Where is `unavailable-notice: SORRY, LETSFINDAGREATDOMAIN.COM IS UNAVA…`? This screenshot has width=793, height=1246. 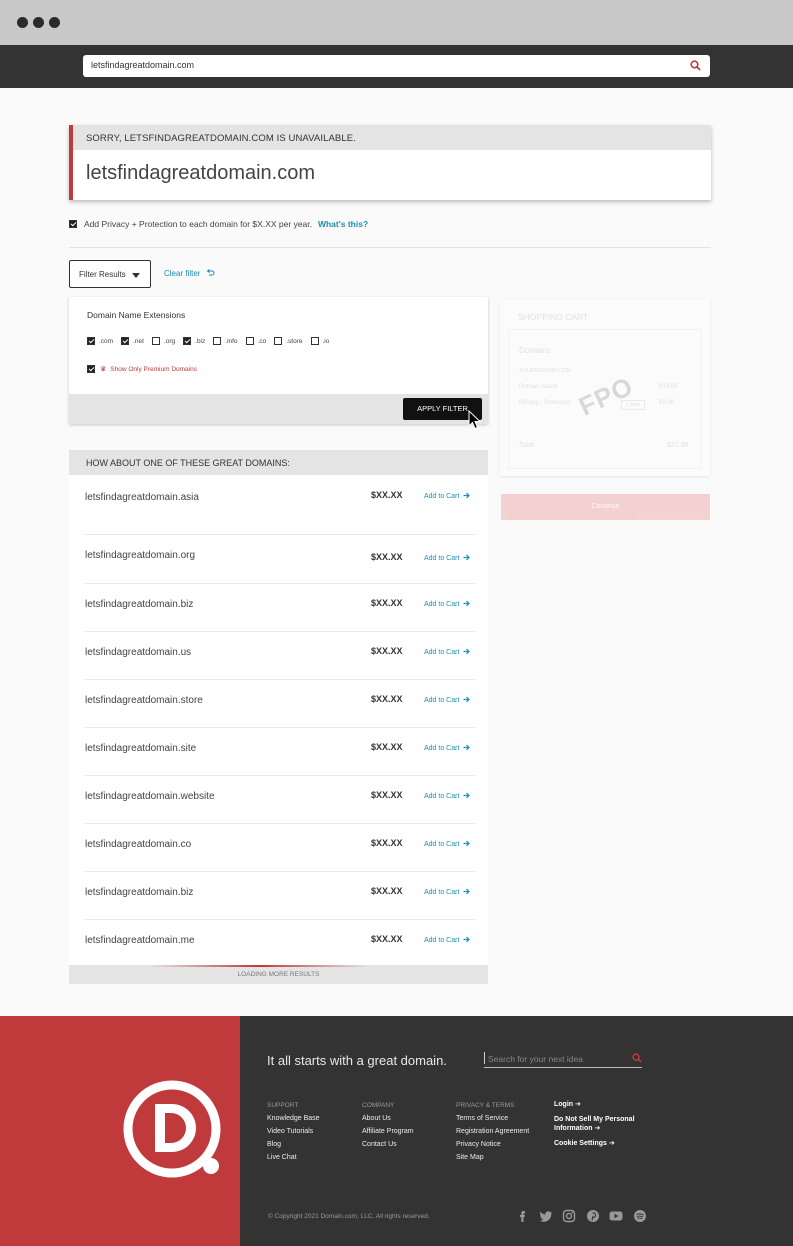
unavailable-notice: SORRY, LETSFINDAGREATDOMAIN.COM IS UNAVA… is located at coordinates (390, 162).